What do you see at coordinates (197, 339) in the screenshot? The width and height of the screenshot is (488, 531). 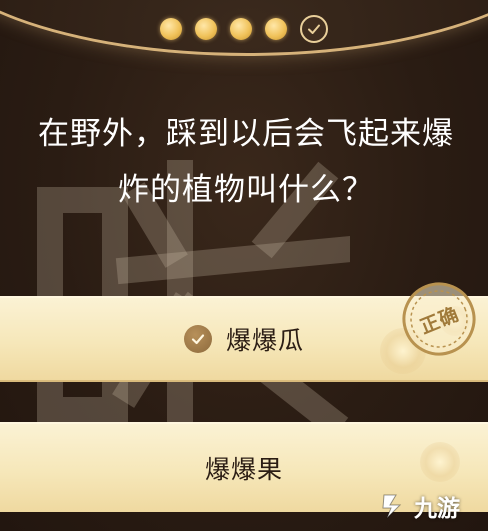 I see `correct-check-icon` at bounding box center [197, 339].